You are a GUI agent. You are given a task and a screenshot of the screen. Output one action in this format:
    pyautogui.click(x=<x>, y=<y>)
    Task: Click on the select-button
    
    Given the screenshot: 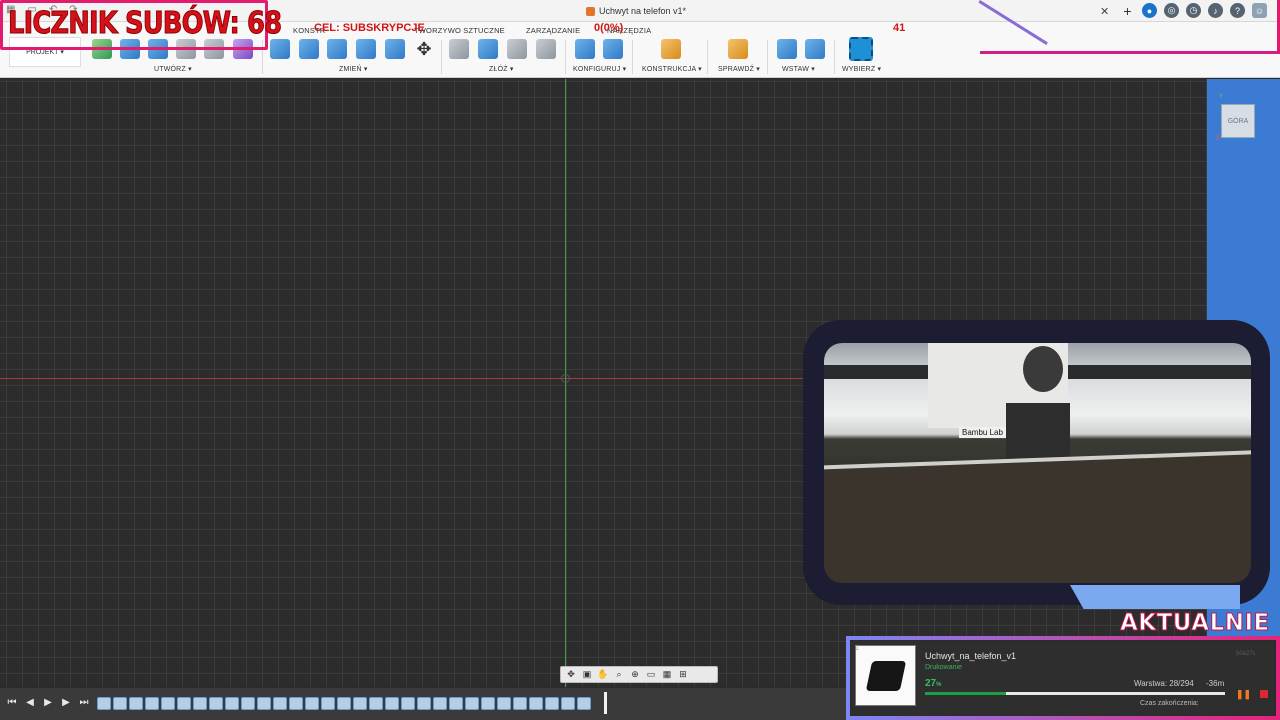 What is the action you would take?
    pyautogui.click(x=861, y=49)
    